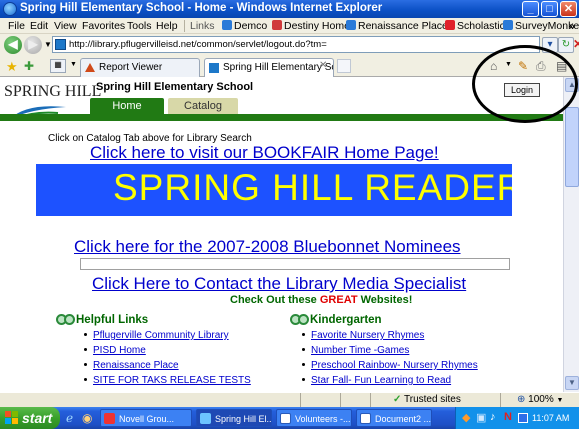 This screenshot has width=579, height=429. Describe the element at coordinates (572, 26) in the screenshot. I see `links-overflow-chevron: »` at that location.